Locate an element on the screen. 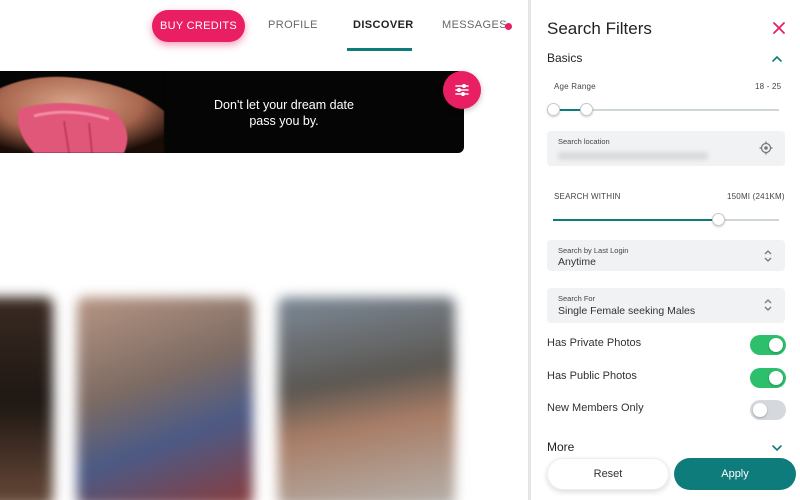 This screenshot has width=800, height=500. unread-dot is located at coordinates (508, 26).